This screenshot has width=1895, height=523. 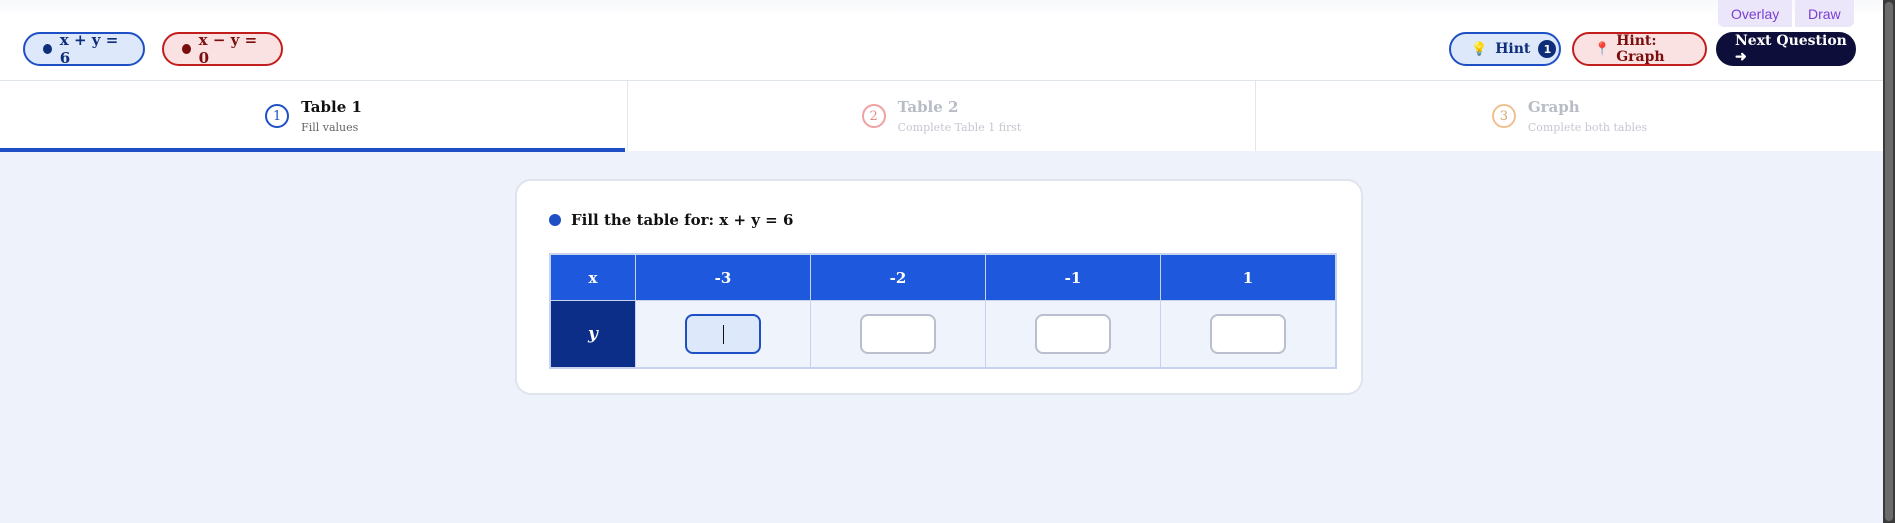 I want to click on scrollbar, so click(x=1889, y=261).